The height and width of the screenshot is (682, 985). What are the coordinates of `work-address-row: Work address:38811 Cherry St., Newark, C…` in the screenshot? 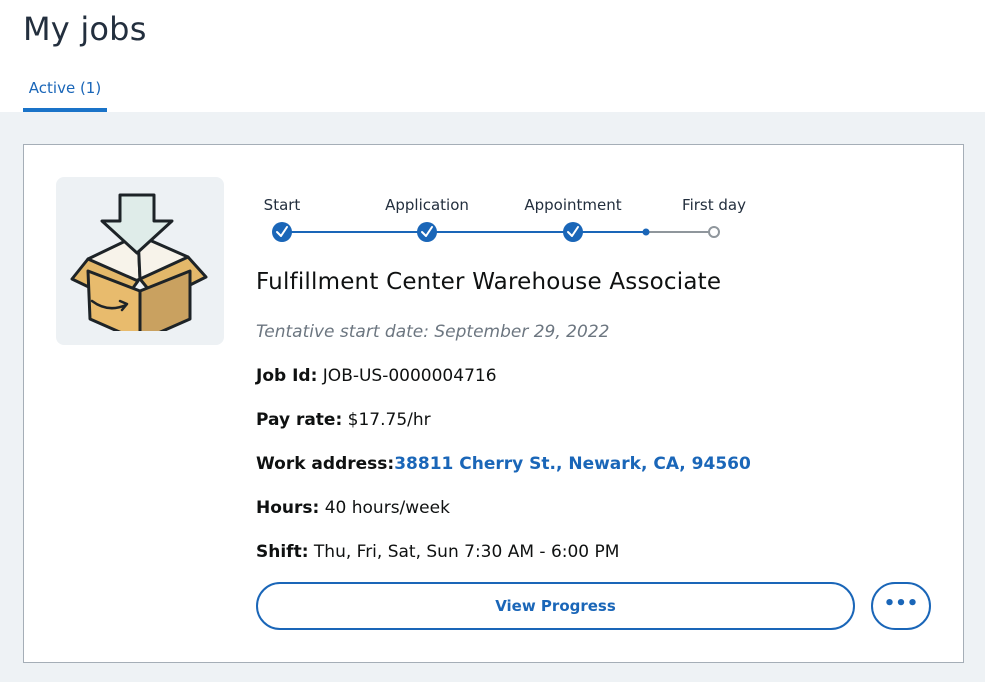 It's located at (503, 464).